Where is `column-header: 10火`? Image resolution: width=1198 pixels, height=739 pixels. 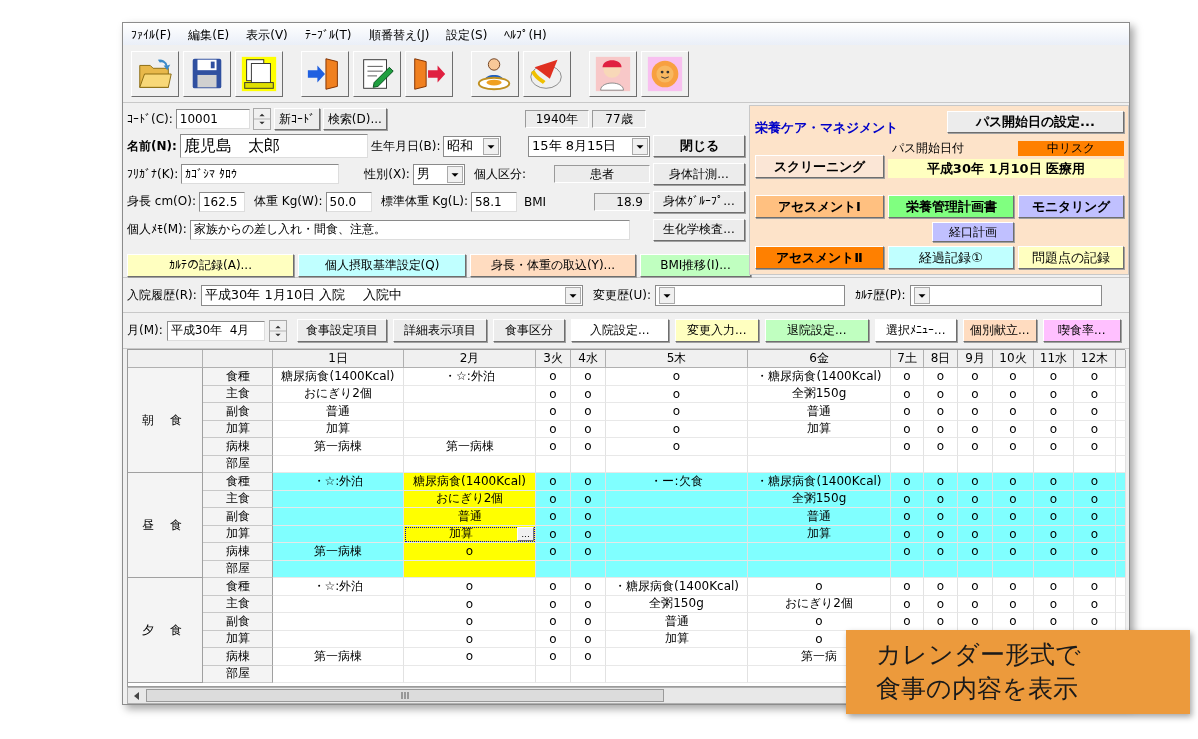 column-header: 10火 is located at coordinates (1013, 359).